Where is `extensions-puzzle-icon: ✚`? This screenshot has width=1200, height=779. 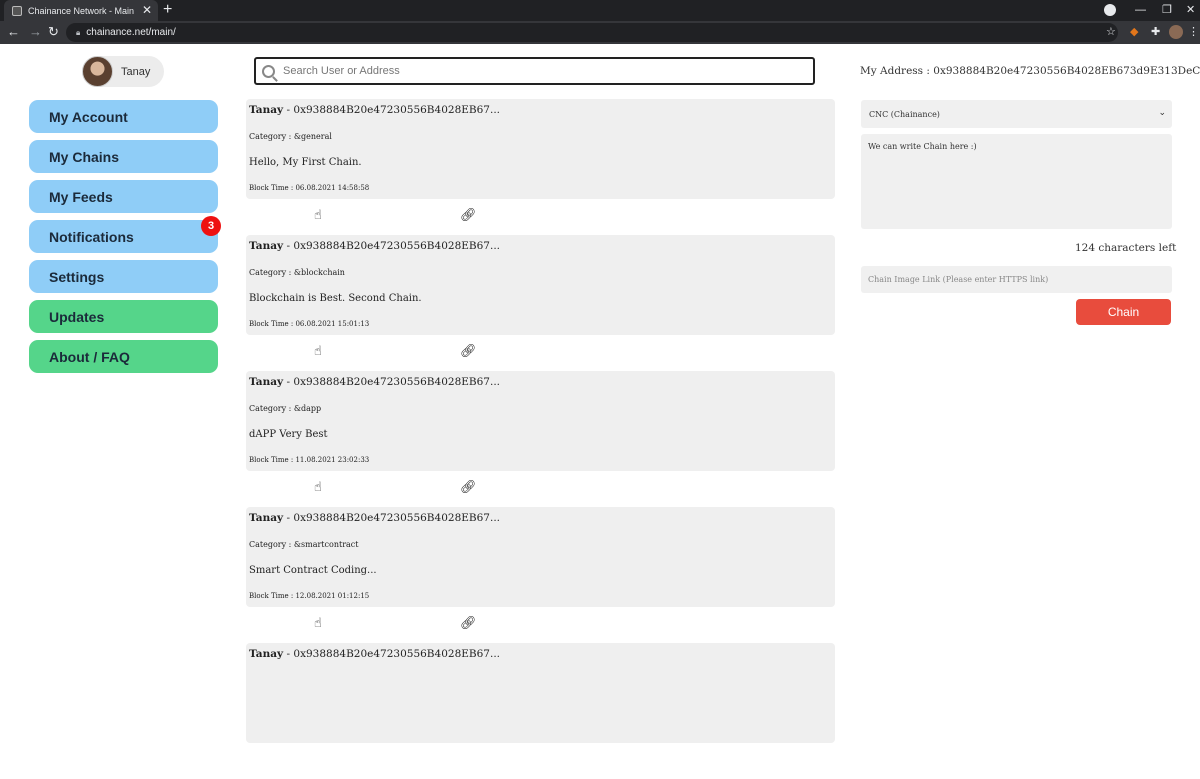
extensions-puzzle-icon: ✚ is located at coordinates (1155, 32).